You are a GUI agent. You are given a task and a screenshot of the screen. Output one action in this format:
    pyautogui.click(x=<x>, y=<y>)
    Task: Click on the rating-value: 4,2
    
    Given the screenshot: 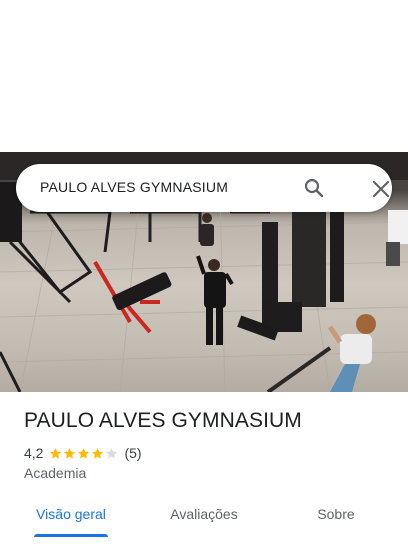 What is the action you would take?
    pyautogui.click(x=34, y=453)
    